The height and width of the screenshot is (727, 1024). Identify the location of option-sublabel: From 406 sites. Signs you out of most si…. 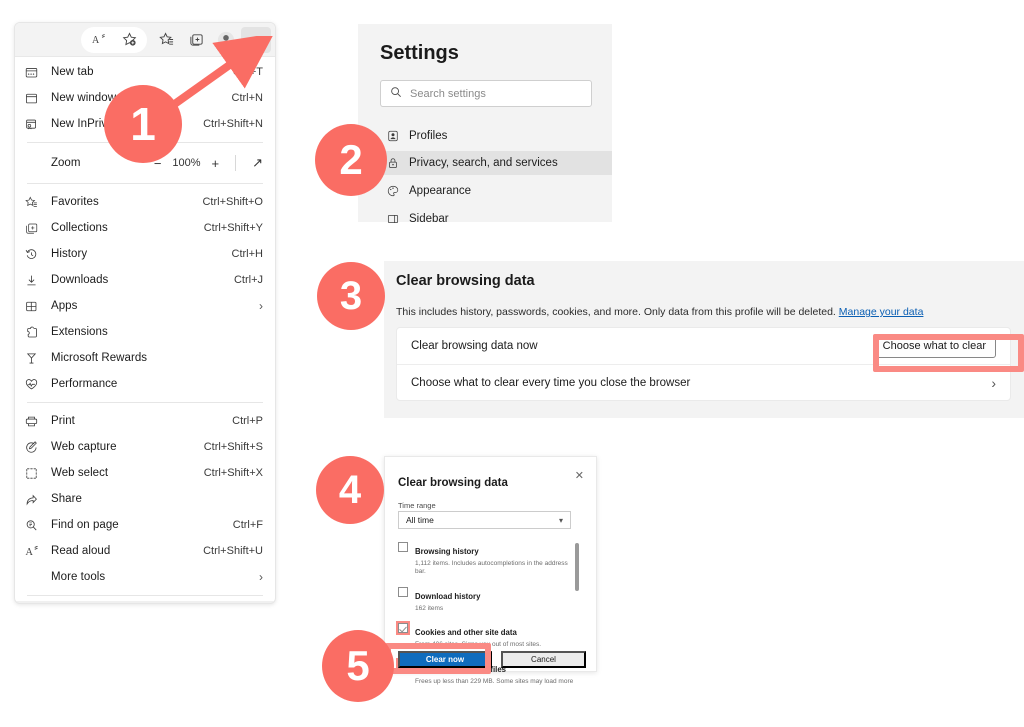
(478, 645).